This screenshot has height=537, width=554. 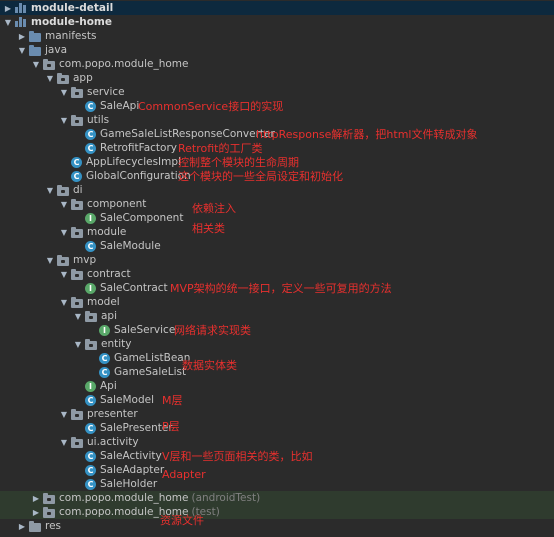 I want to click on folder-icon, so click(x=35, y=50).